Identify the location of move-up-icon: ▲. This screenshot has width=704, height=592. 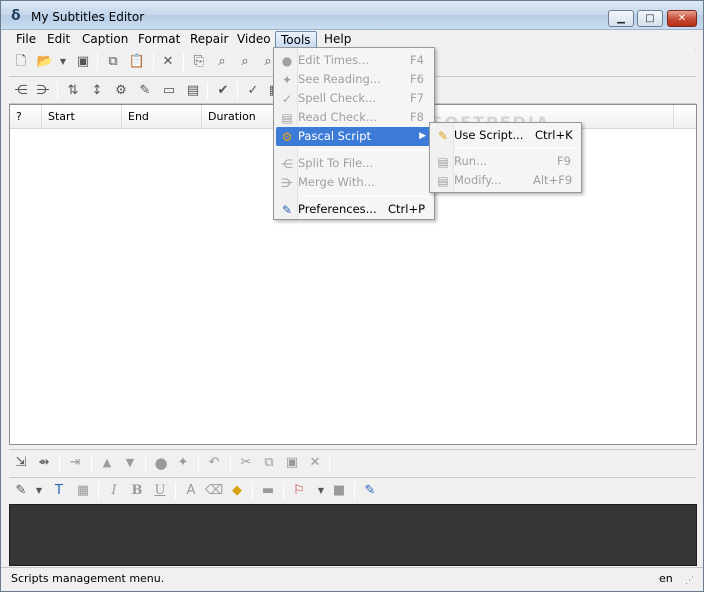
(107, 463).